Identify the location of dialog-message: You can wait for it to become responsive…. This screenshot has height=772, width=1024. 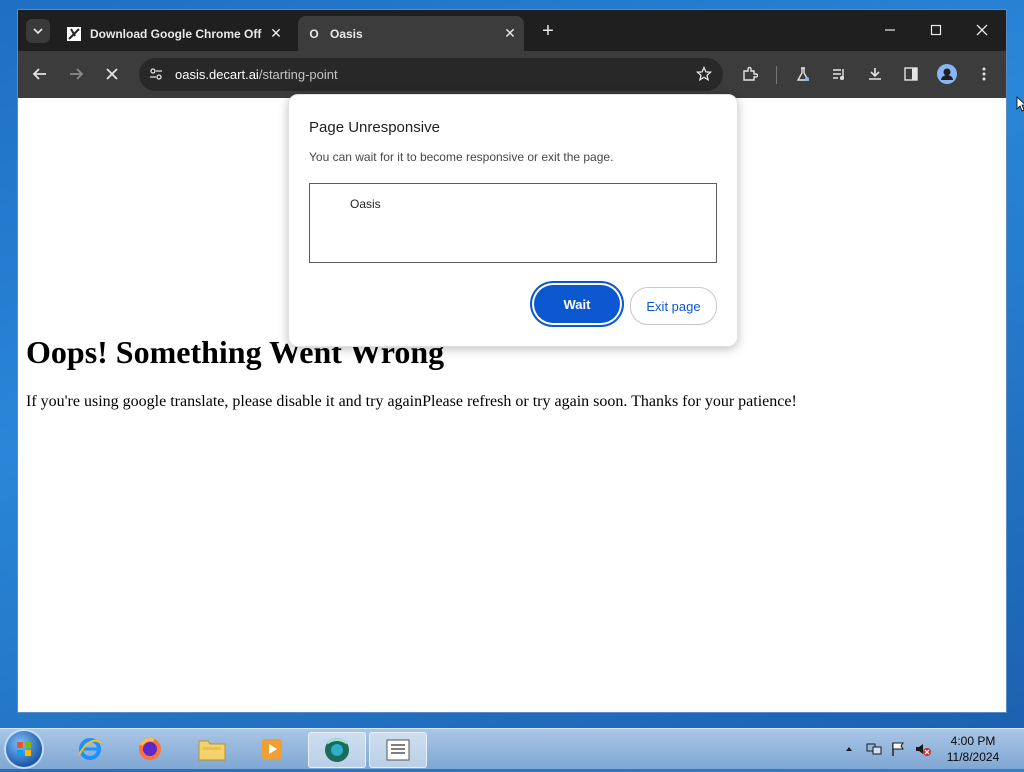
(461, 157).